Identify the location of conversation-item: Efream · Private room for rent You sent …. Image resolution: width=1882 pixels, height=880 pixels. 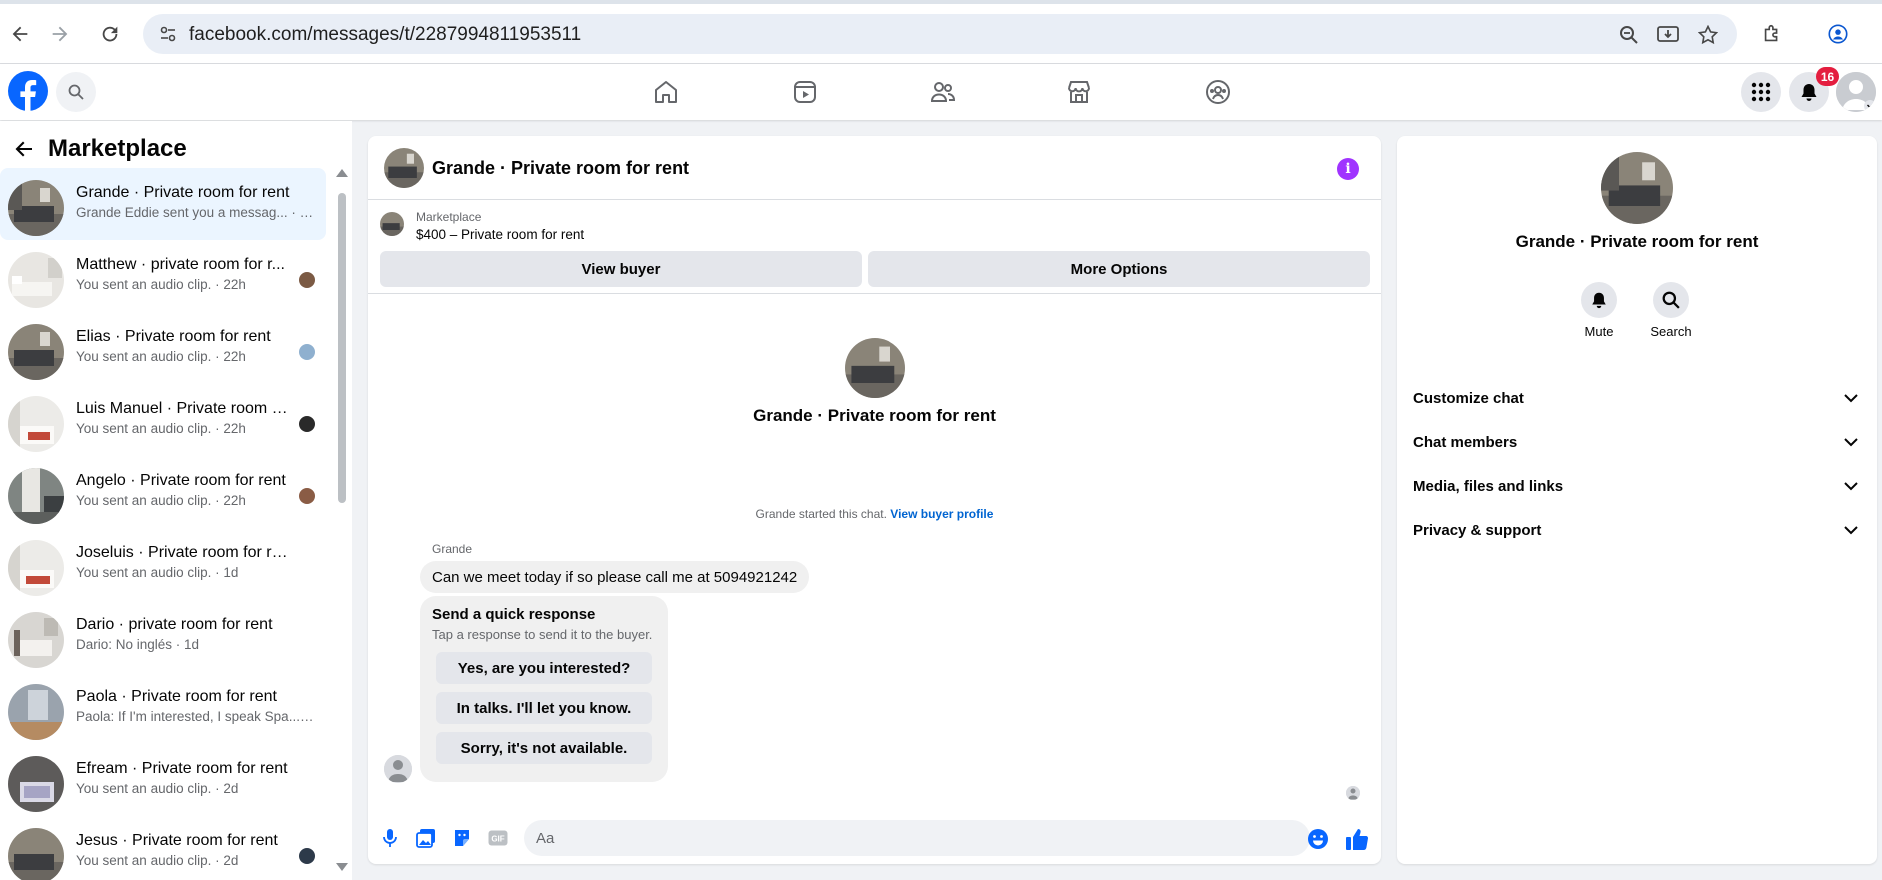
(163, 780).